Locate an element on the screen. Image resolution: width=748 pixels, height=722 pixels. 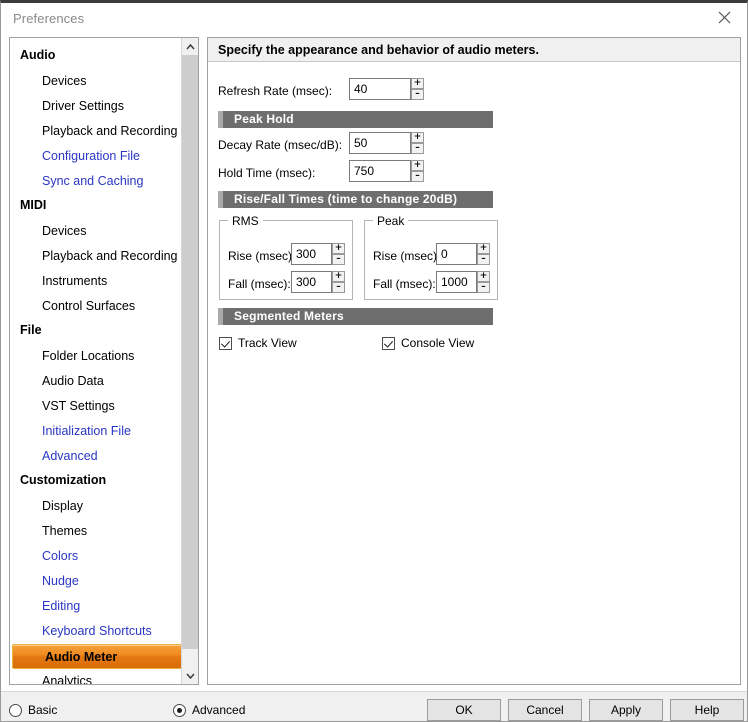
peak-rise-increment-button: + is located at coordinates (483, 248).